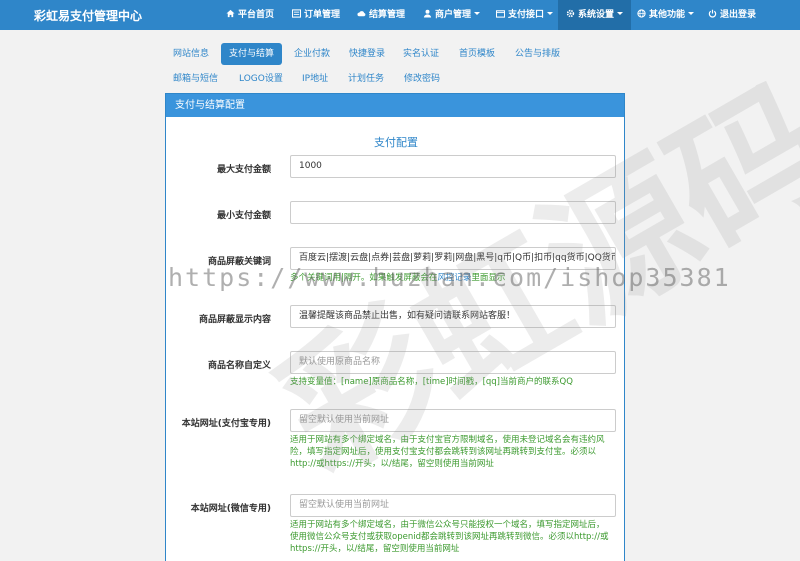 Image resolution: width=800 pixels, height=561 pixels. I want to click on tab-enterprise-payment: 企业付款, so click(312, 54).